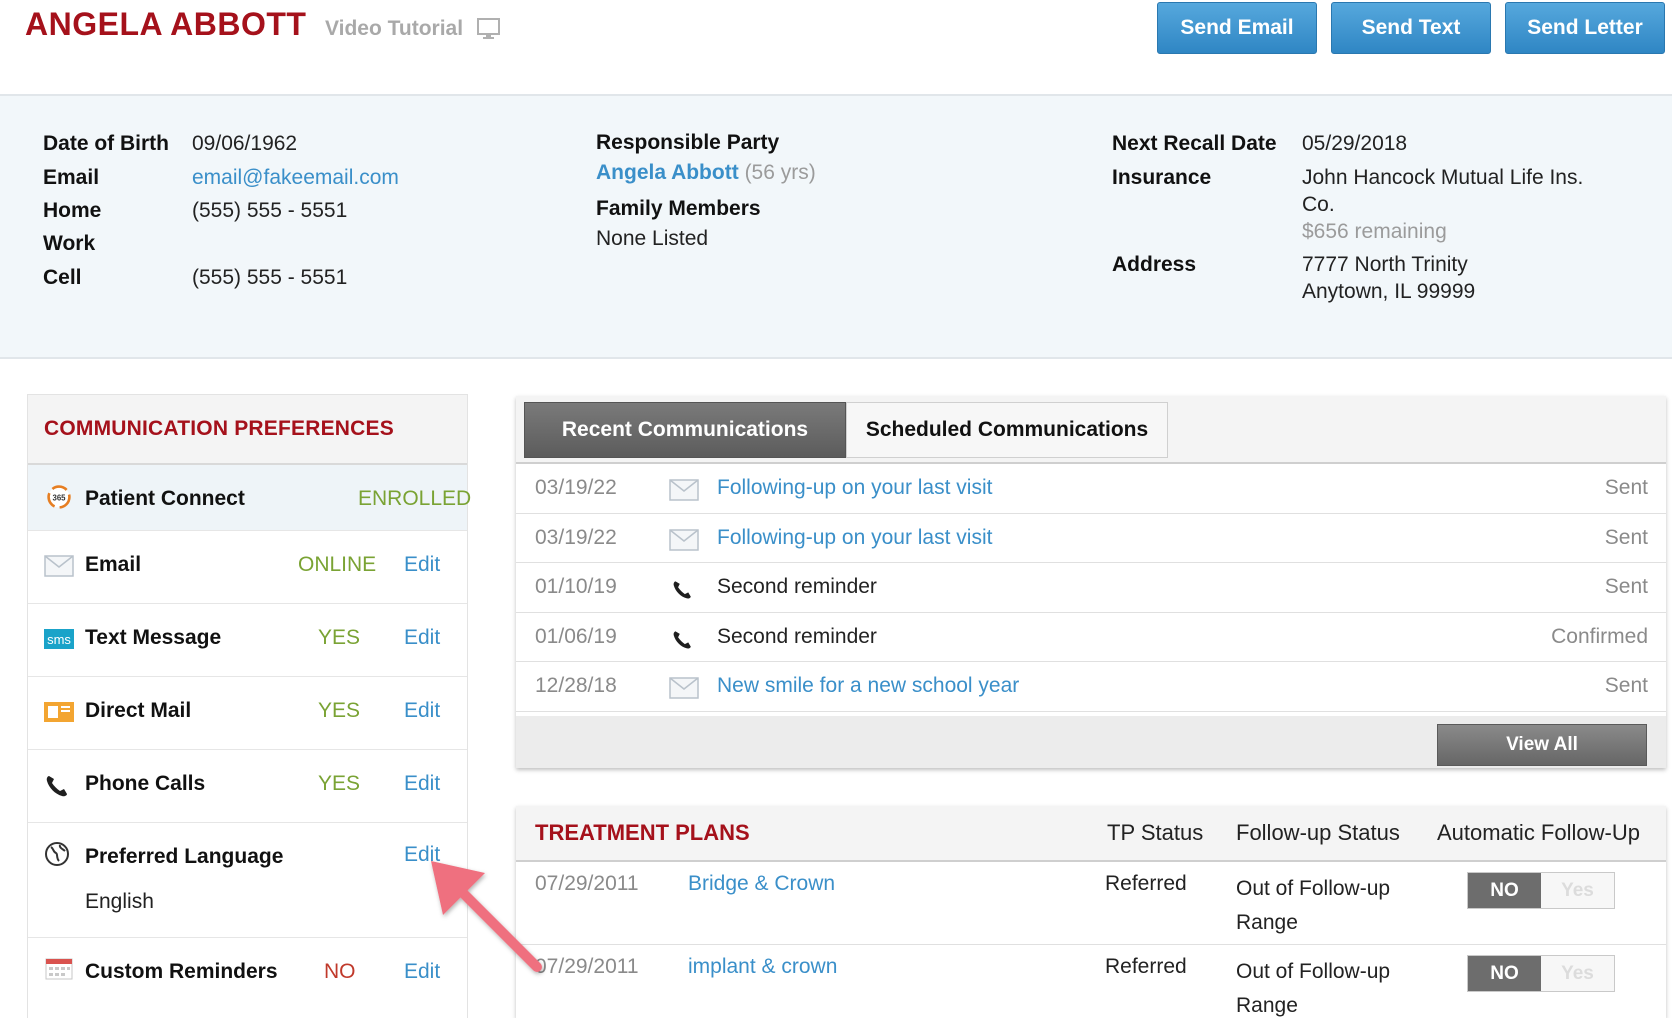 The width and height of the screenshot is (1672, 1018). What do you see at coordinates (249, 498) in the screenshot?
I see `pref-row-patient-connect: 365 Patient Connect ENROLLED` at bounding box center [249, 498].